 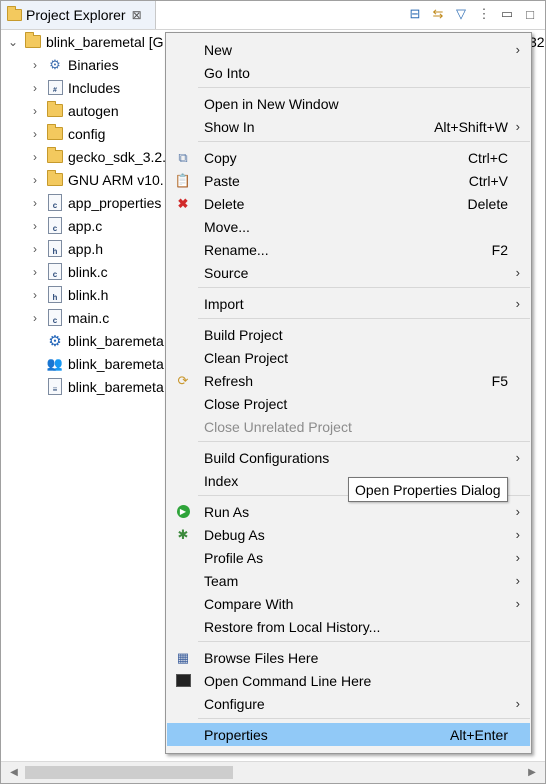 I want to click on tree-item-label: Binaries, so click(x=93, y=64).